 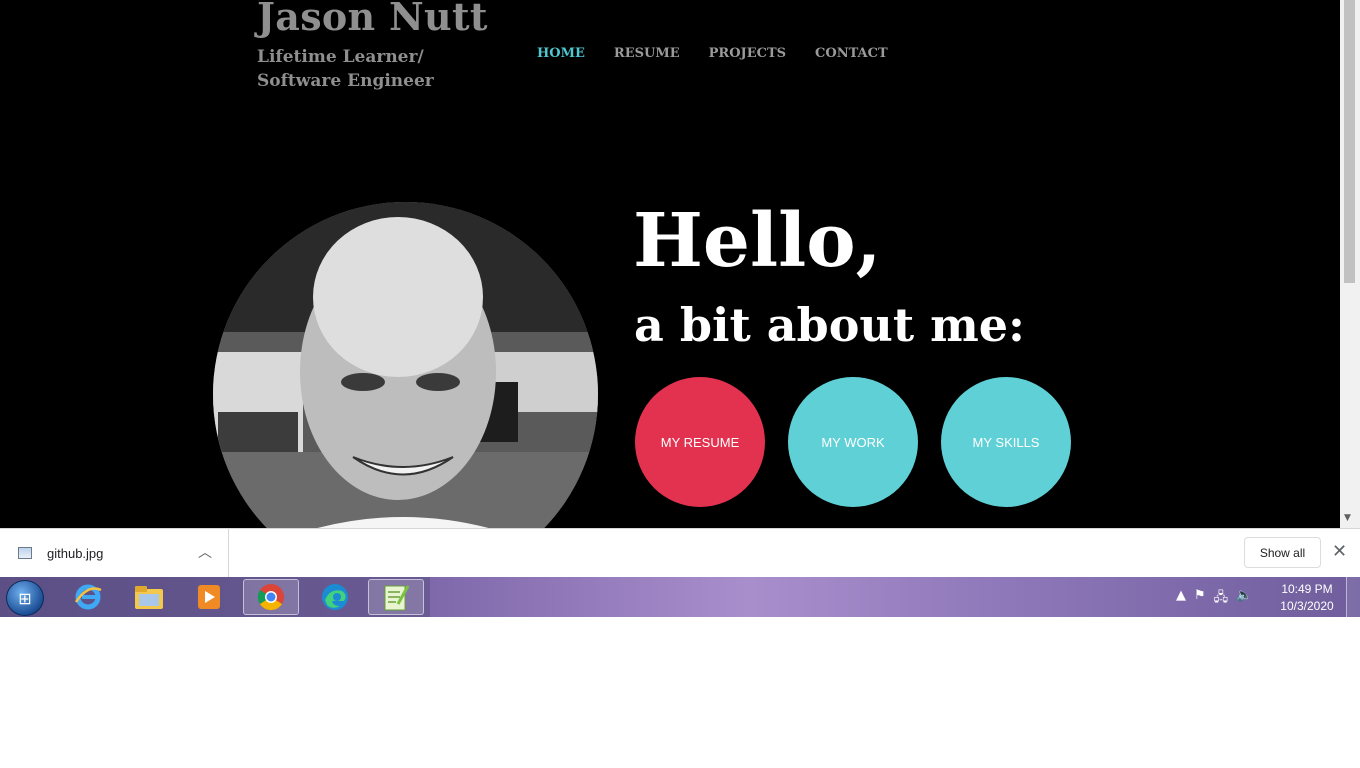 I want to click on image-file-icon, so click(x=25, y=553).